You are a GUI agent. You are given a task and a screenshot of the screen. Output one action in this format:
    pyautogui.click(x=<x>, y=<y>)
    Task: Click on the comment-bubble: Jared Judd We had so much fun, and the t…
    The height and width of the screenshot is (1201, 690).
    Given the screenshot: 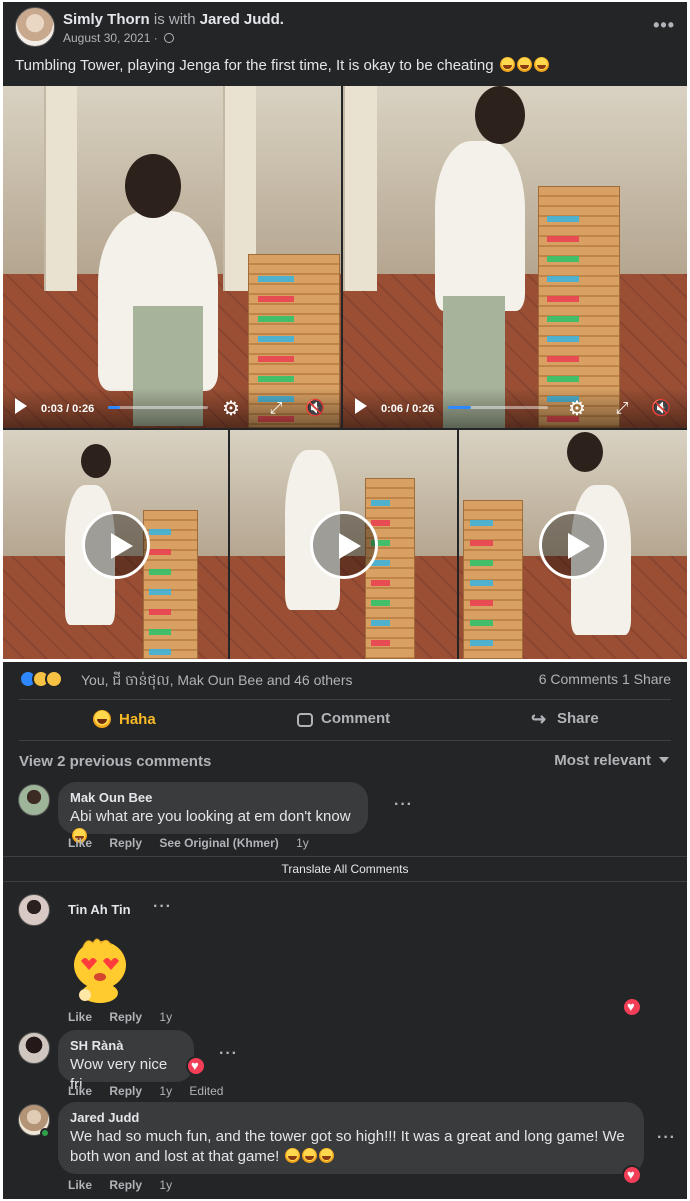 What is the action you would take?
    pyautogui.click(x=351, y=1138)
    